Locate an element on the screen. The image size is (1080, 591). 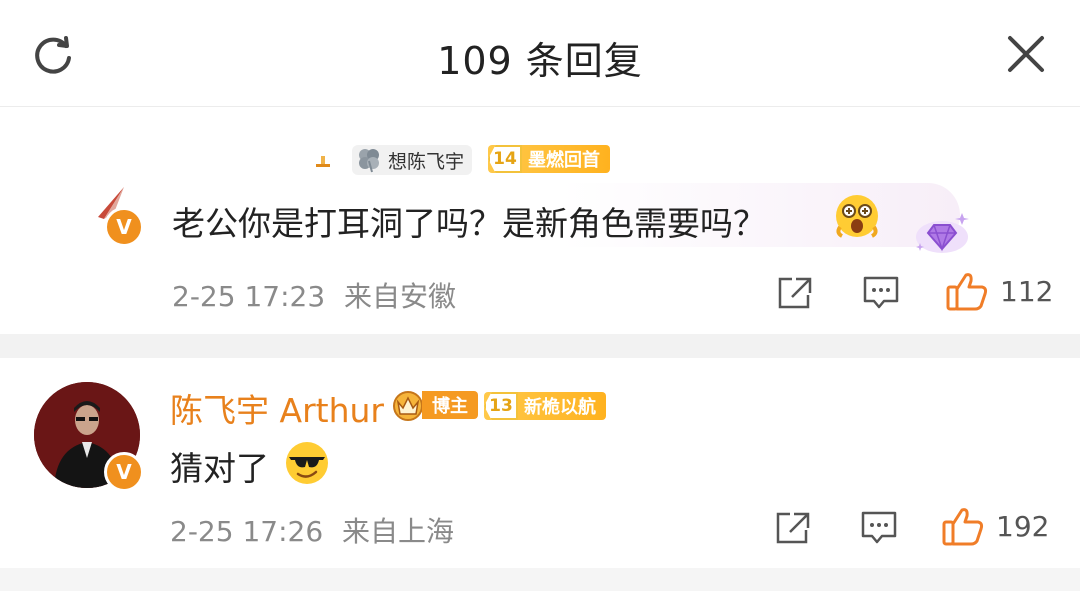
close-icon is located at coordinates (1026, 54).